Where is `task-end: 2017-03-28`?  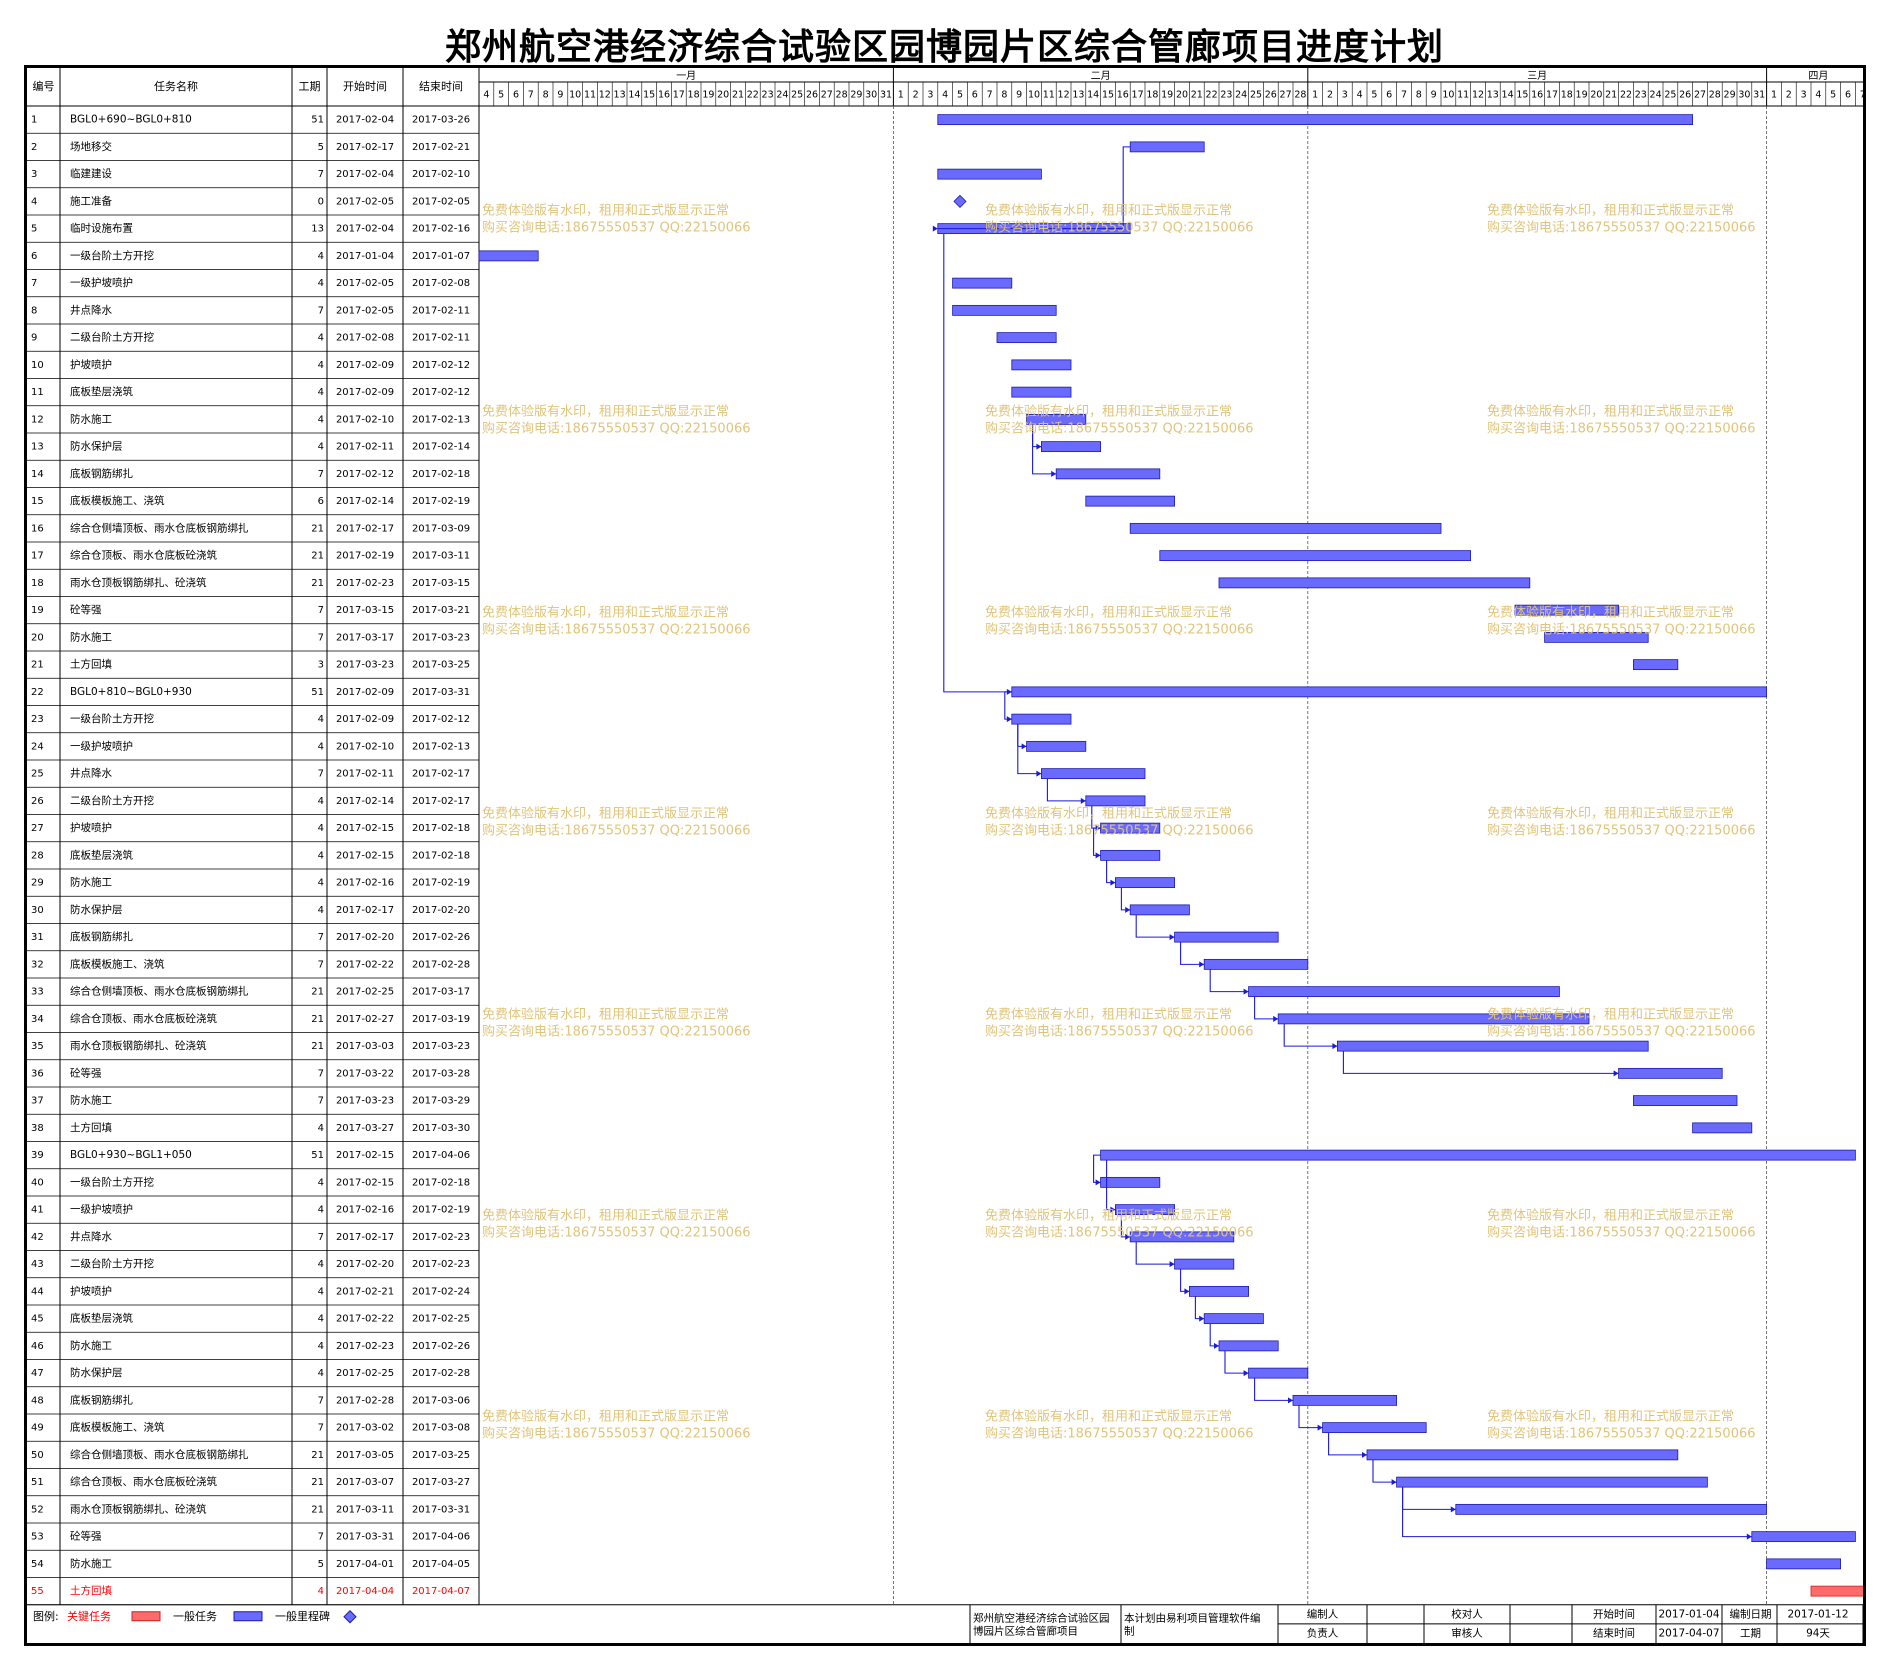
task-end: 2017-03-28 is located at coordinates (441, 1073).